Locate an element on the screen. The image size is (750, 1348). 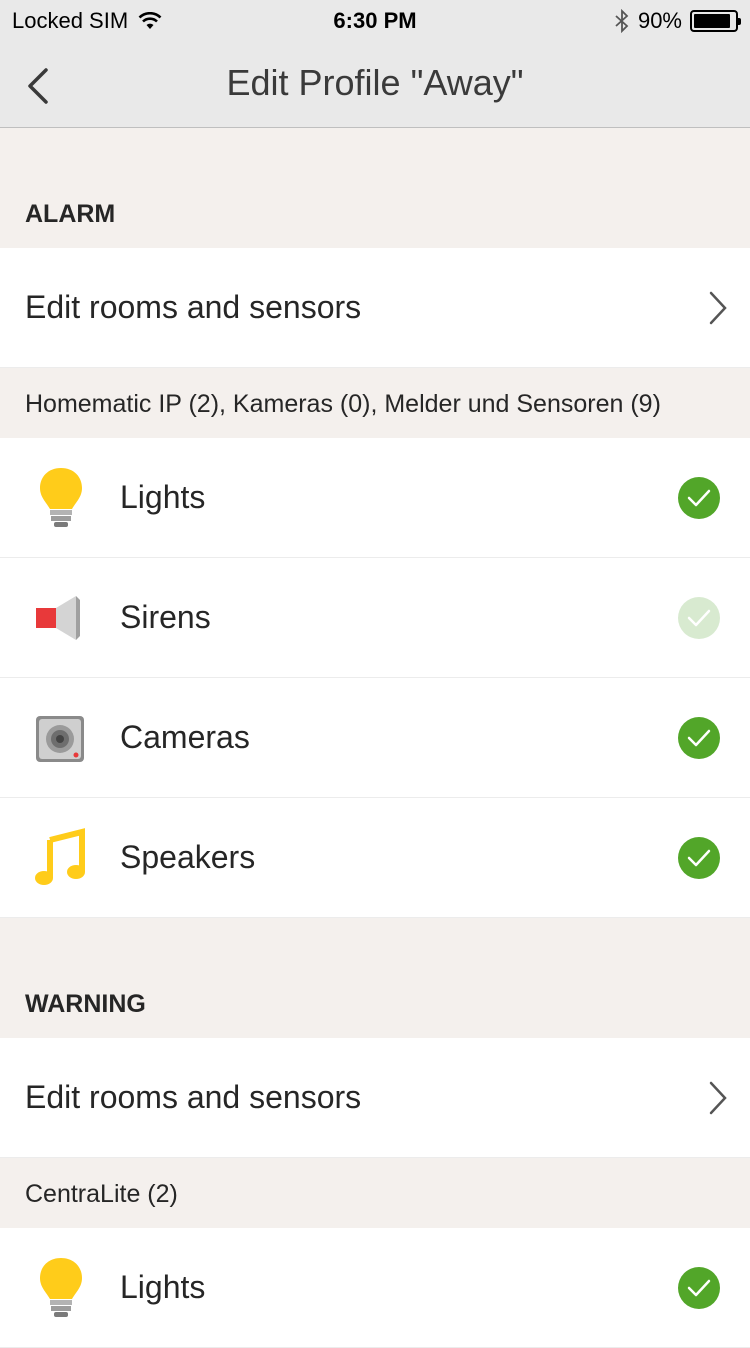
battery-percent: 90% is located at coordinates (659, 20).